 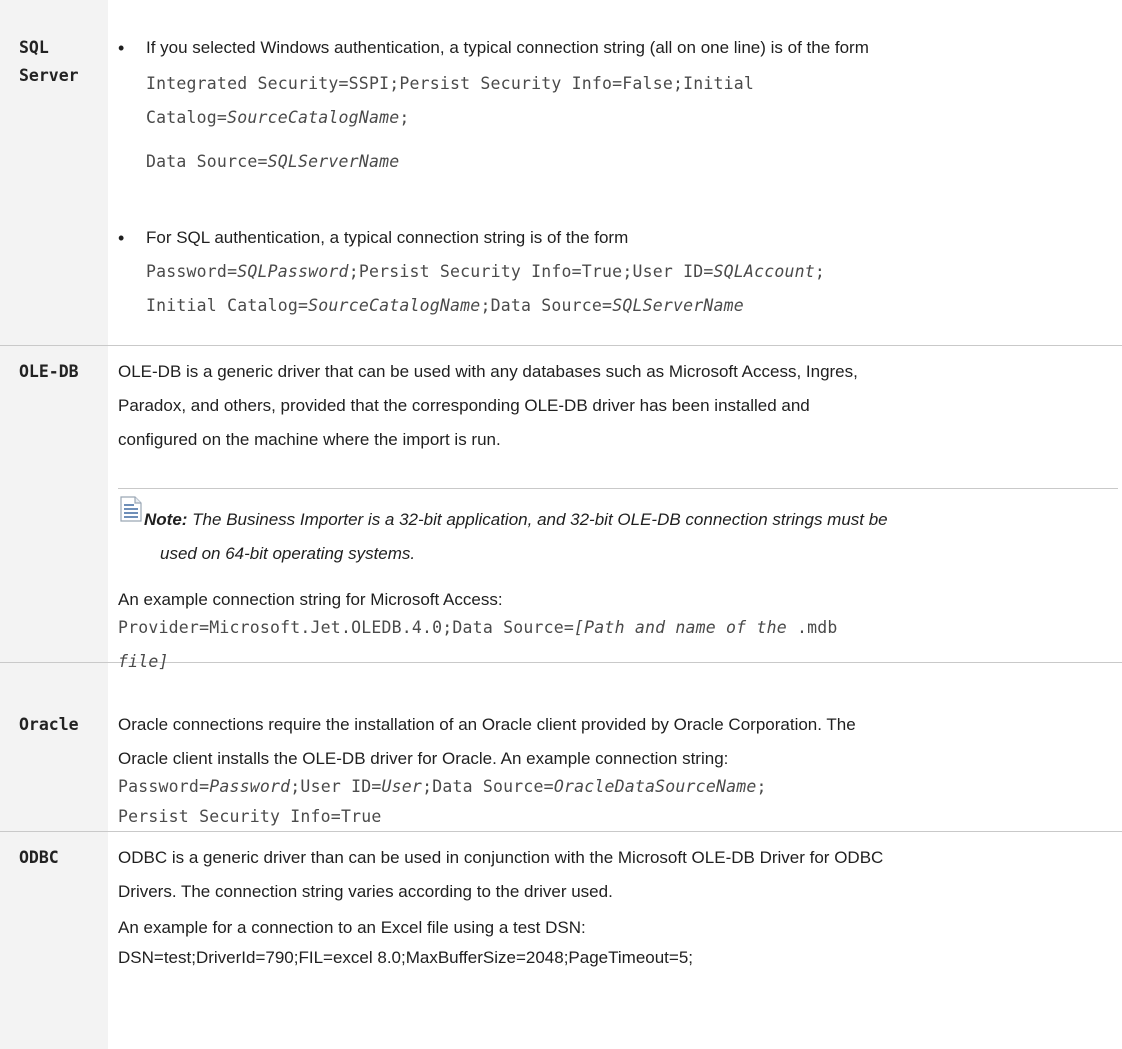 What do you see at coordinates (764, 271) in the screenshot?
I see `code-placeholder: SQLAccount` at bounding box center [764, 271].